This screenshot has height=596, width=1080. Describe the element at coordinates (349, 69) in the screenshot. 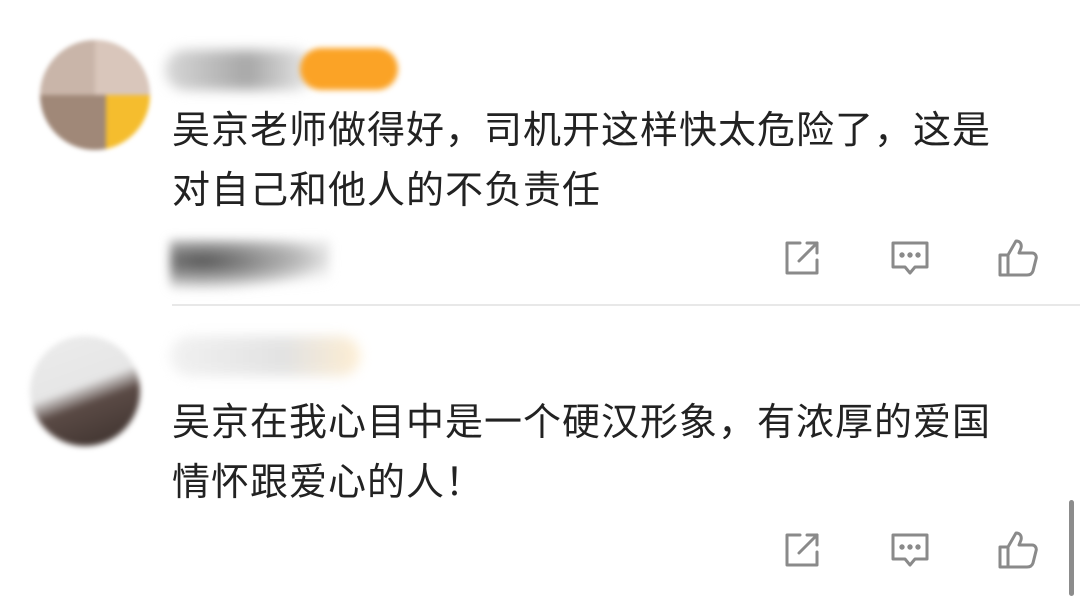

I see `user-badge` at that location.